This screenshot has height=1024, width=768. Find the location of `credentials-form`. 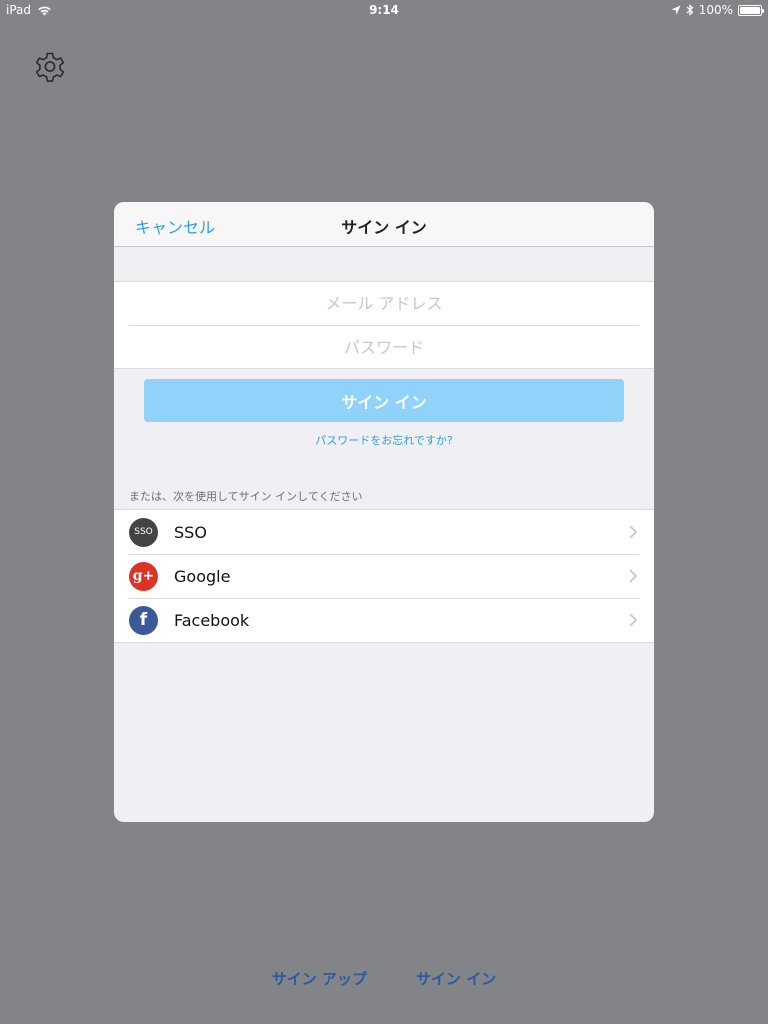

credentials-form is located at coordinates (384, 325).